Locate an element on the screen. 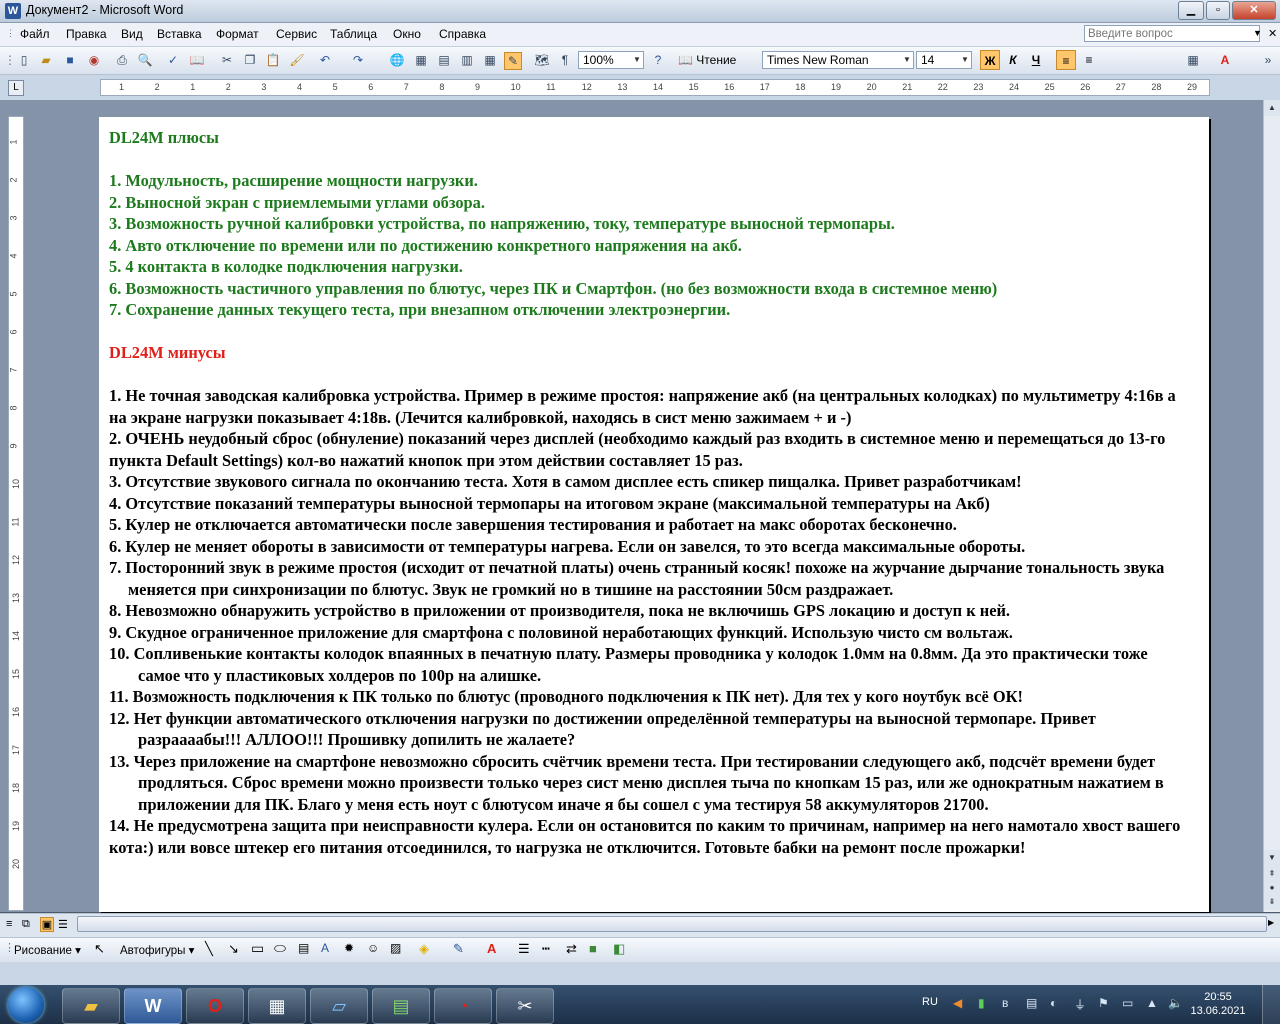  undo-icon: ↶ is located at coordinates (325, 60).